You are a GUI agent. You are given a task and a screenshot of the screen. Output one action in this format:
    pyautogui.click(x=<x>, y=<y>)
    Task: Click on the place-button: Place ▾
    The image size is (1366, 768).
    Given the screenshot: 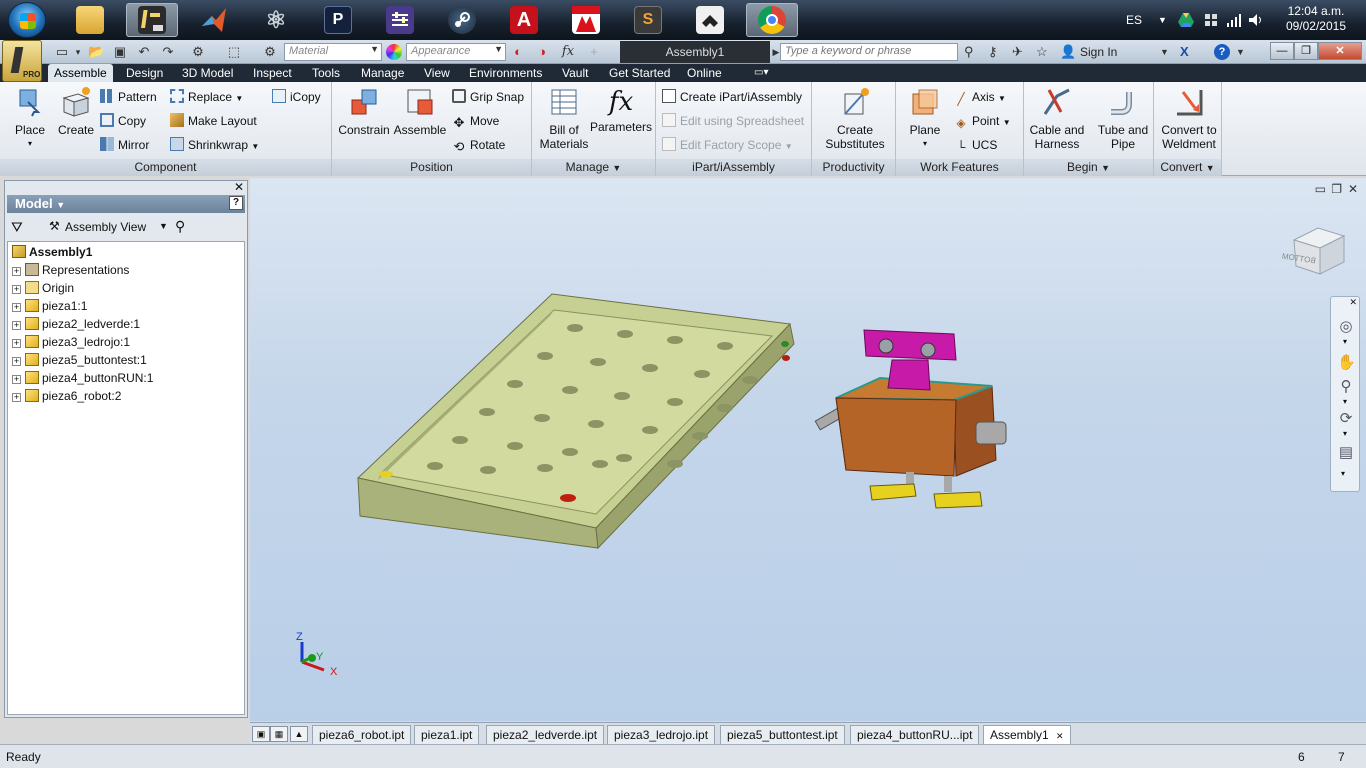 What is the action you would take?
    pyautogui.click(x=30, y=118)
    